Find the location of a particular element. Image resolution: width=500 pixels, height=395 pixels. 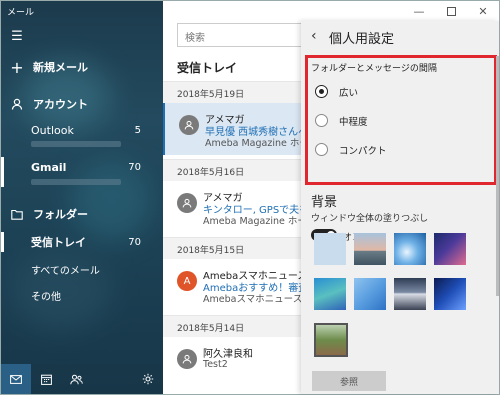

folder-icon is located at coordinates (17, 214).